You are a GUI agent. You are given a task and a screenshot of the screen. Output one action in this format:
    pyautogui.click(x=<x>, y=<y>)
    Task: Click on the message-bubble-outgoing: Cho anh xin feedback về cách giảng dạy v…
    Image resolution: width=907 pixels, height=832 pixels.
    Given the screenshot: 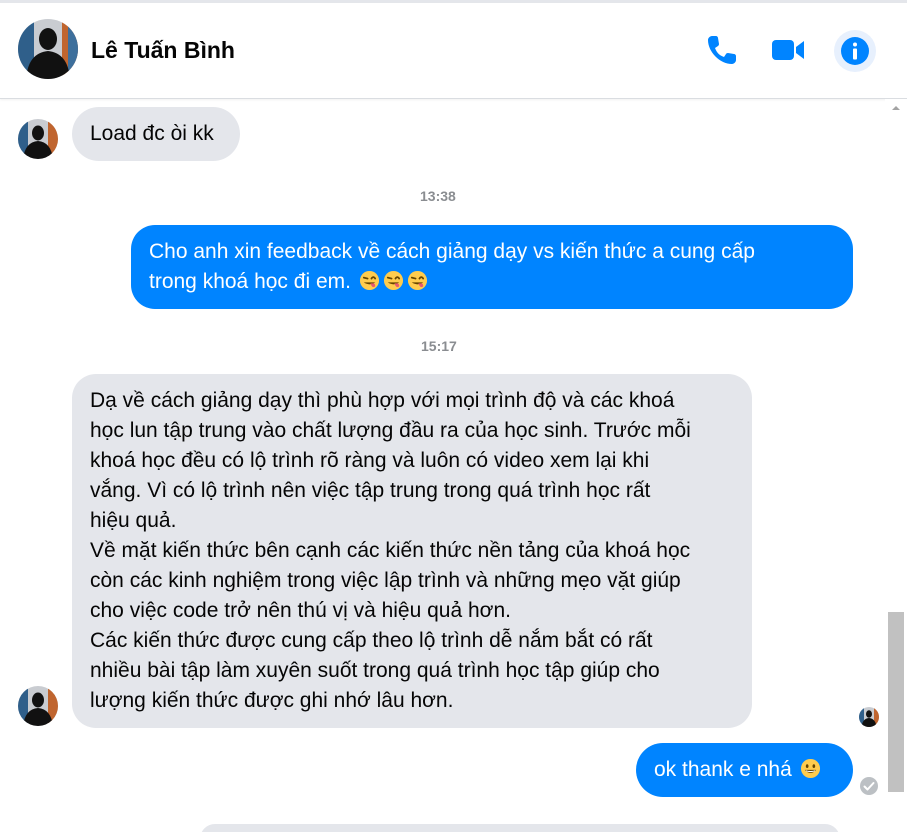 What is the action you would take?
    pyautogui.click(x=492, y=267)
    